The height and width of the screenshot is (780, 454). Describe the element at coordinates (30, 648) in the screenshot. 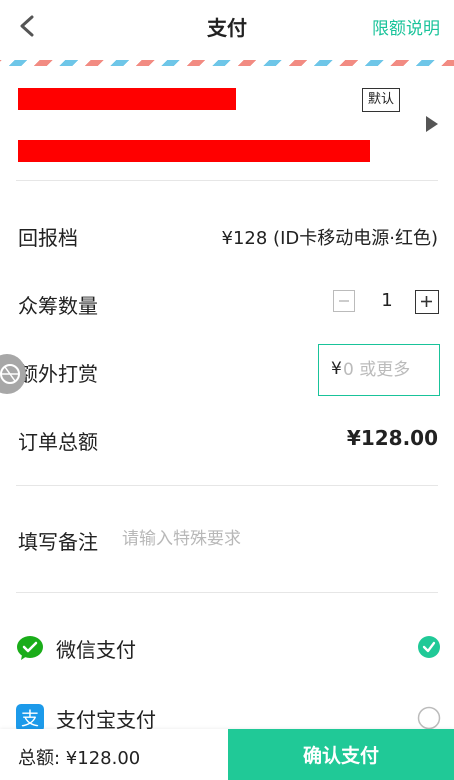

I see `wechat-pay-icon` at that location.